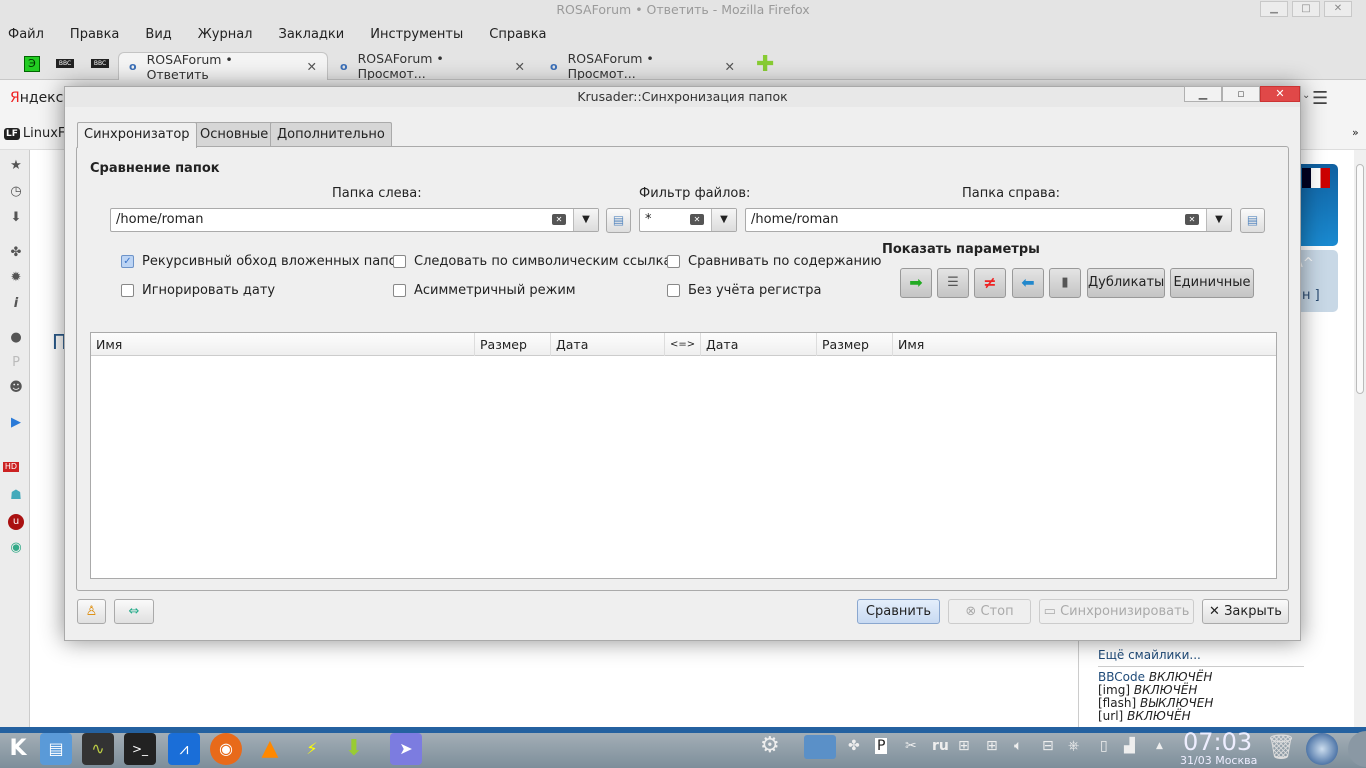 The width and height of the screenshot is (1366, 768). Describe the element at coordinates (1320, 98) in the screenshot. I see `hamburger-menu-icon: ☰` at that location.